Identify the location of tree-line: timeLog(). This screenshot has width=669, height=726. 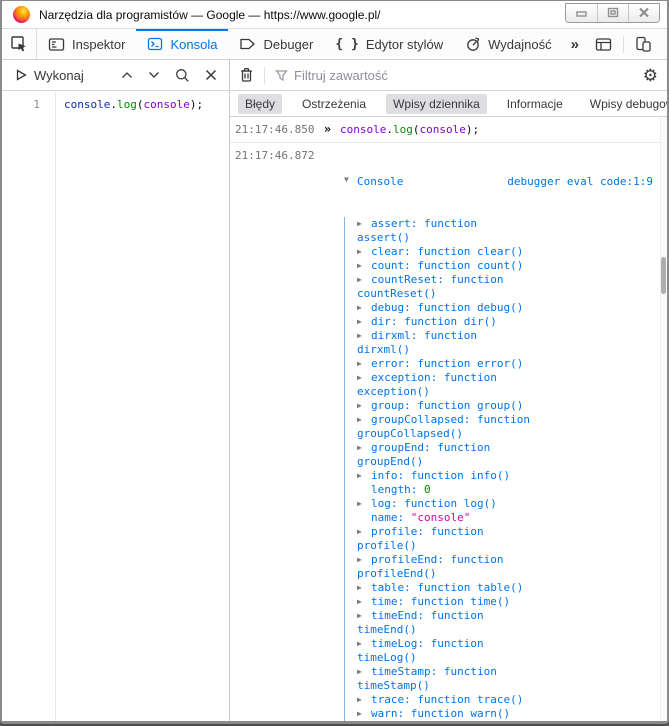
(506, 658).